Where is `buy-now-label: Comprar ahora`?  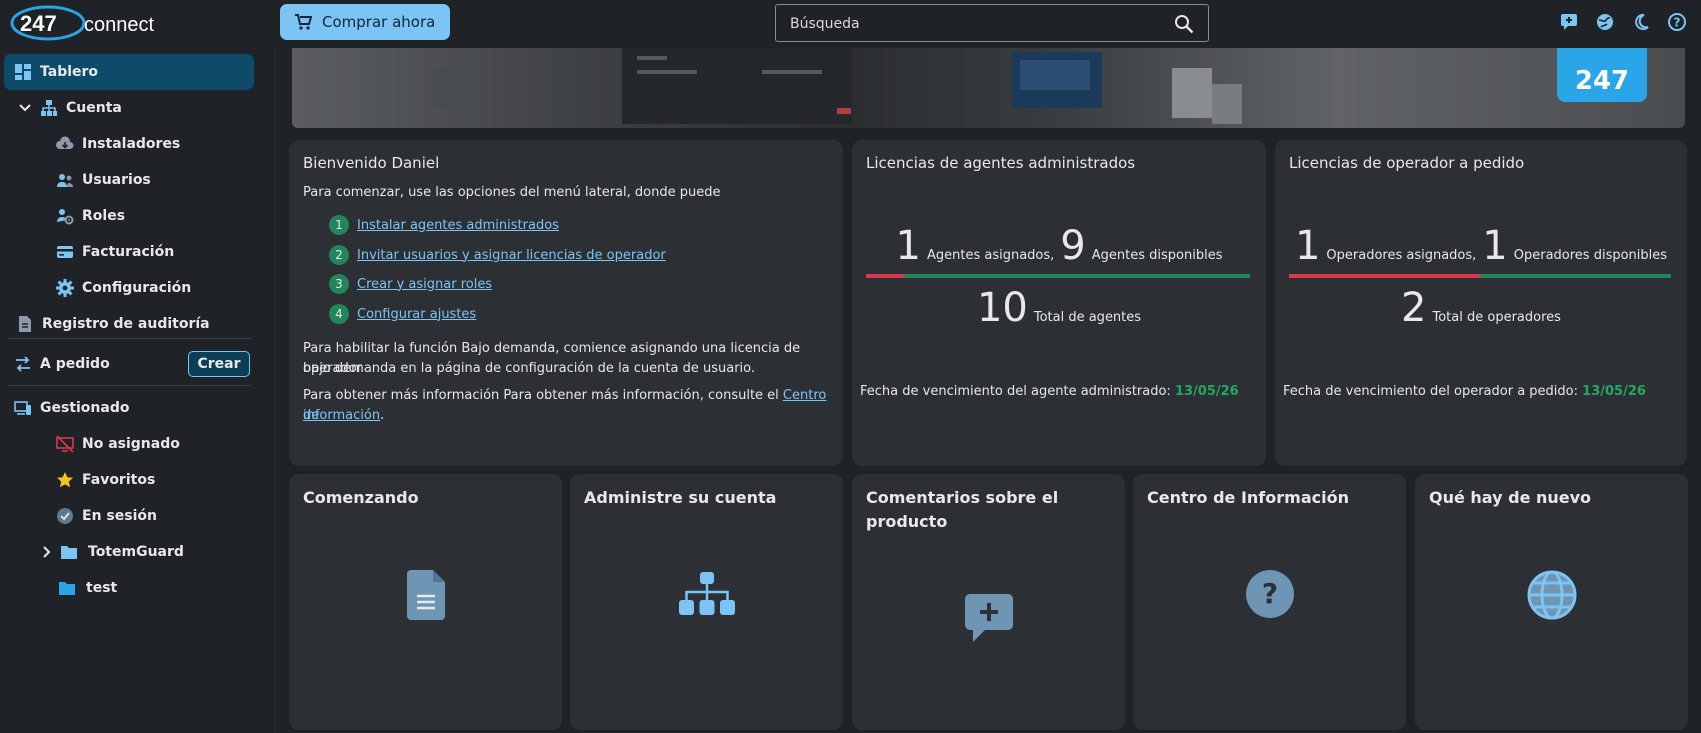 buy-now-label: Comprar ahora is located at coordinates (379, 22).